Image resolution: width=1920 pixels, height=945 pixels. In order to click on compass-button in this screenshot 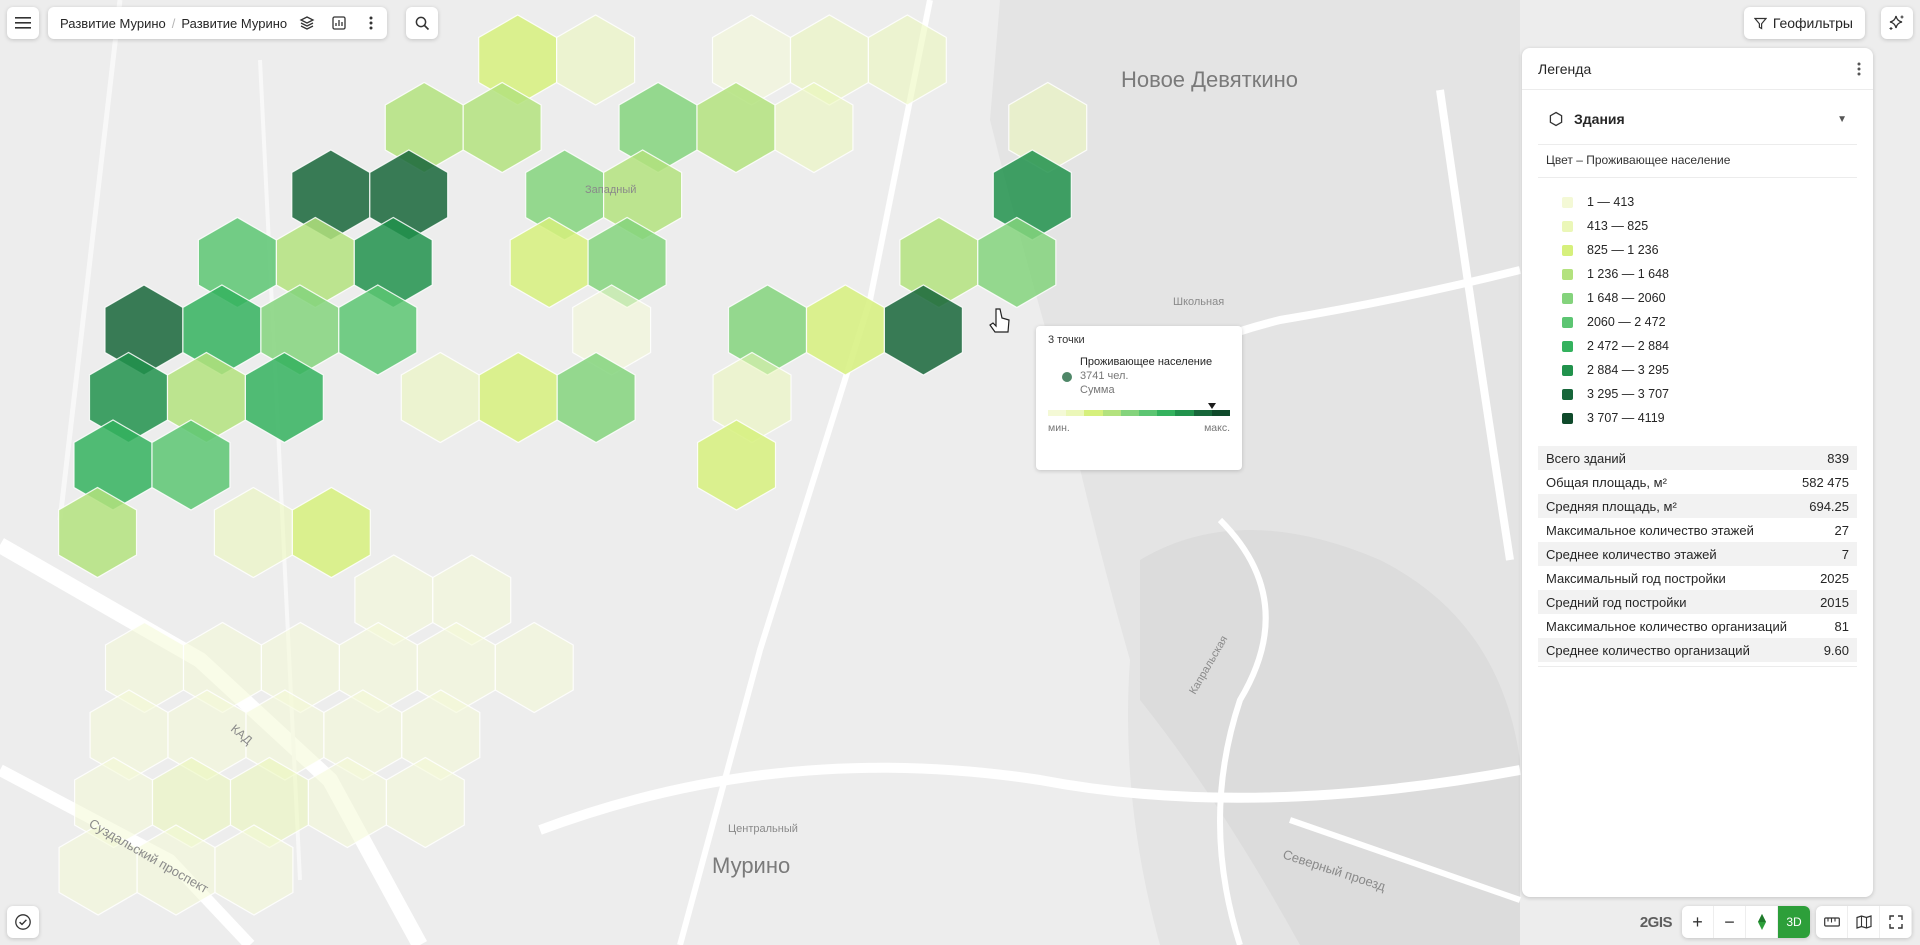, I will do `click(1762, 922)`.